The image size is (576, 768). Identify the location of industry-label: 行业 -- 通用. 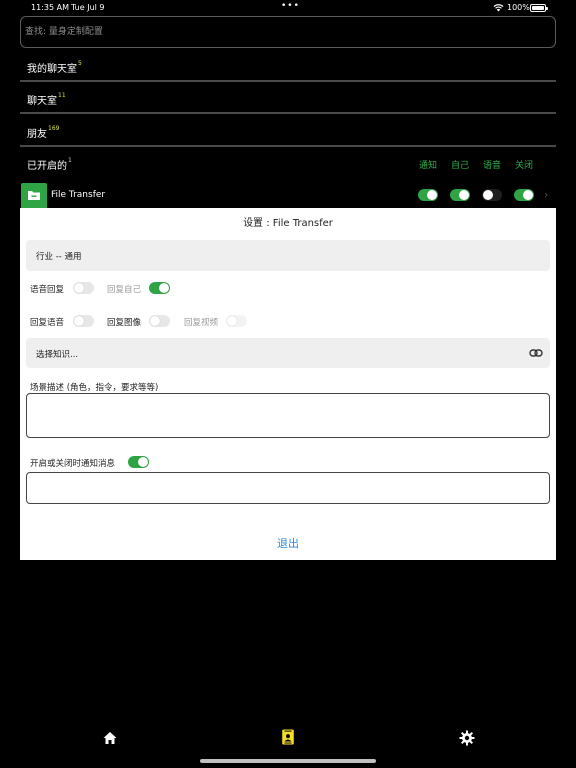
(59, 257).